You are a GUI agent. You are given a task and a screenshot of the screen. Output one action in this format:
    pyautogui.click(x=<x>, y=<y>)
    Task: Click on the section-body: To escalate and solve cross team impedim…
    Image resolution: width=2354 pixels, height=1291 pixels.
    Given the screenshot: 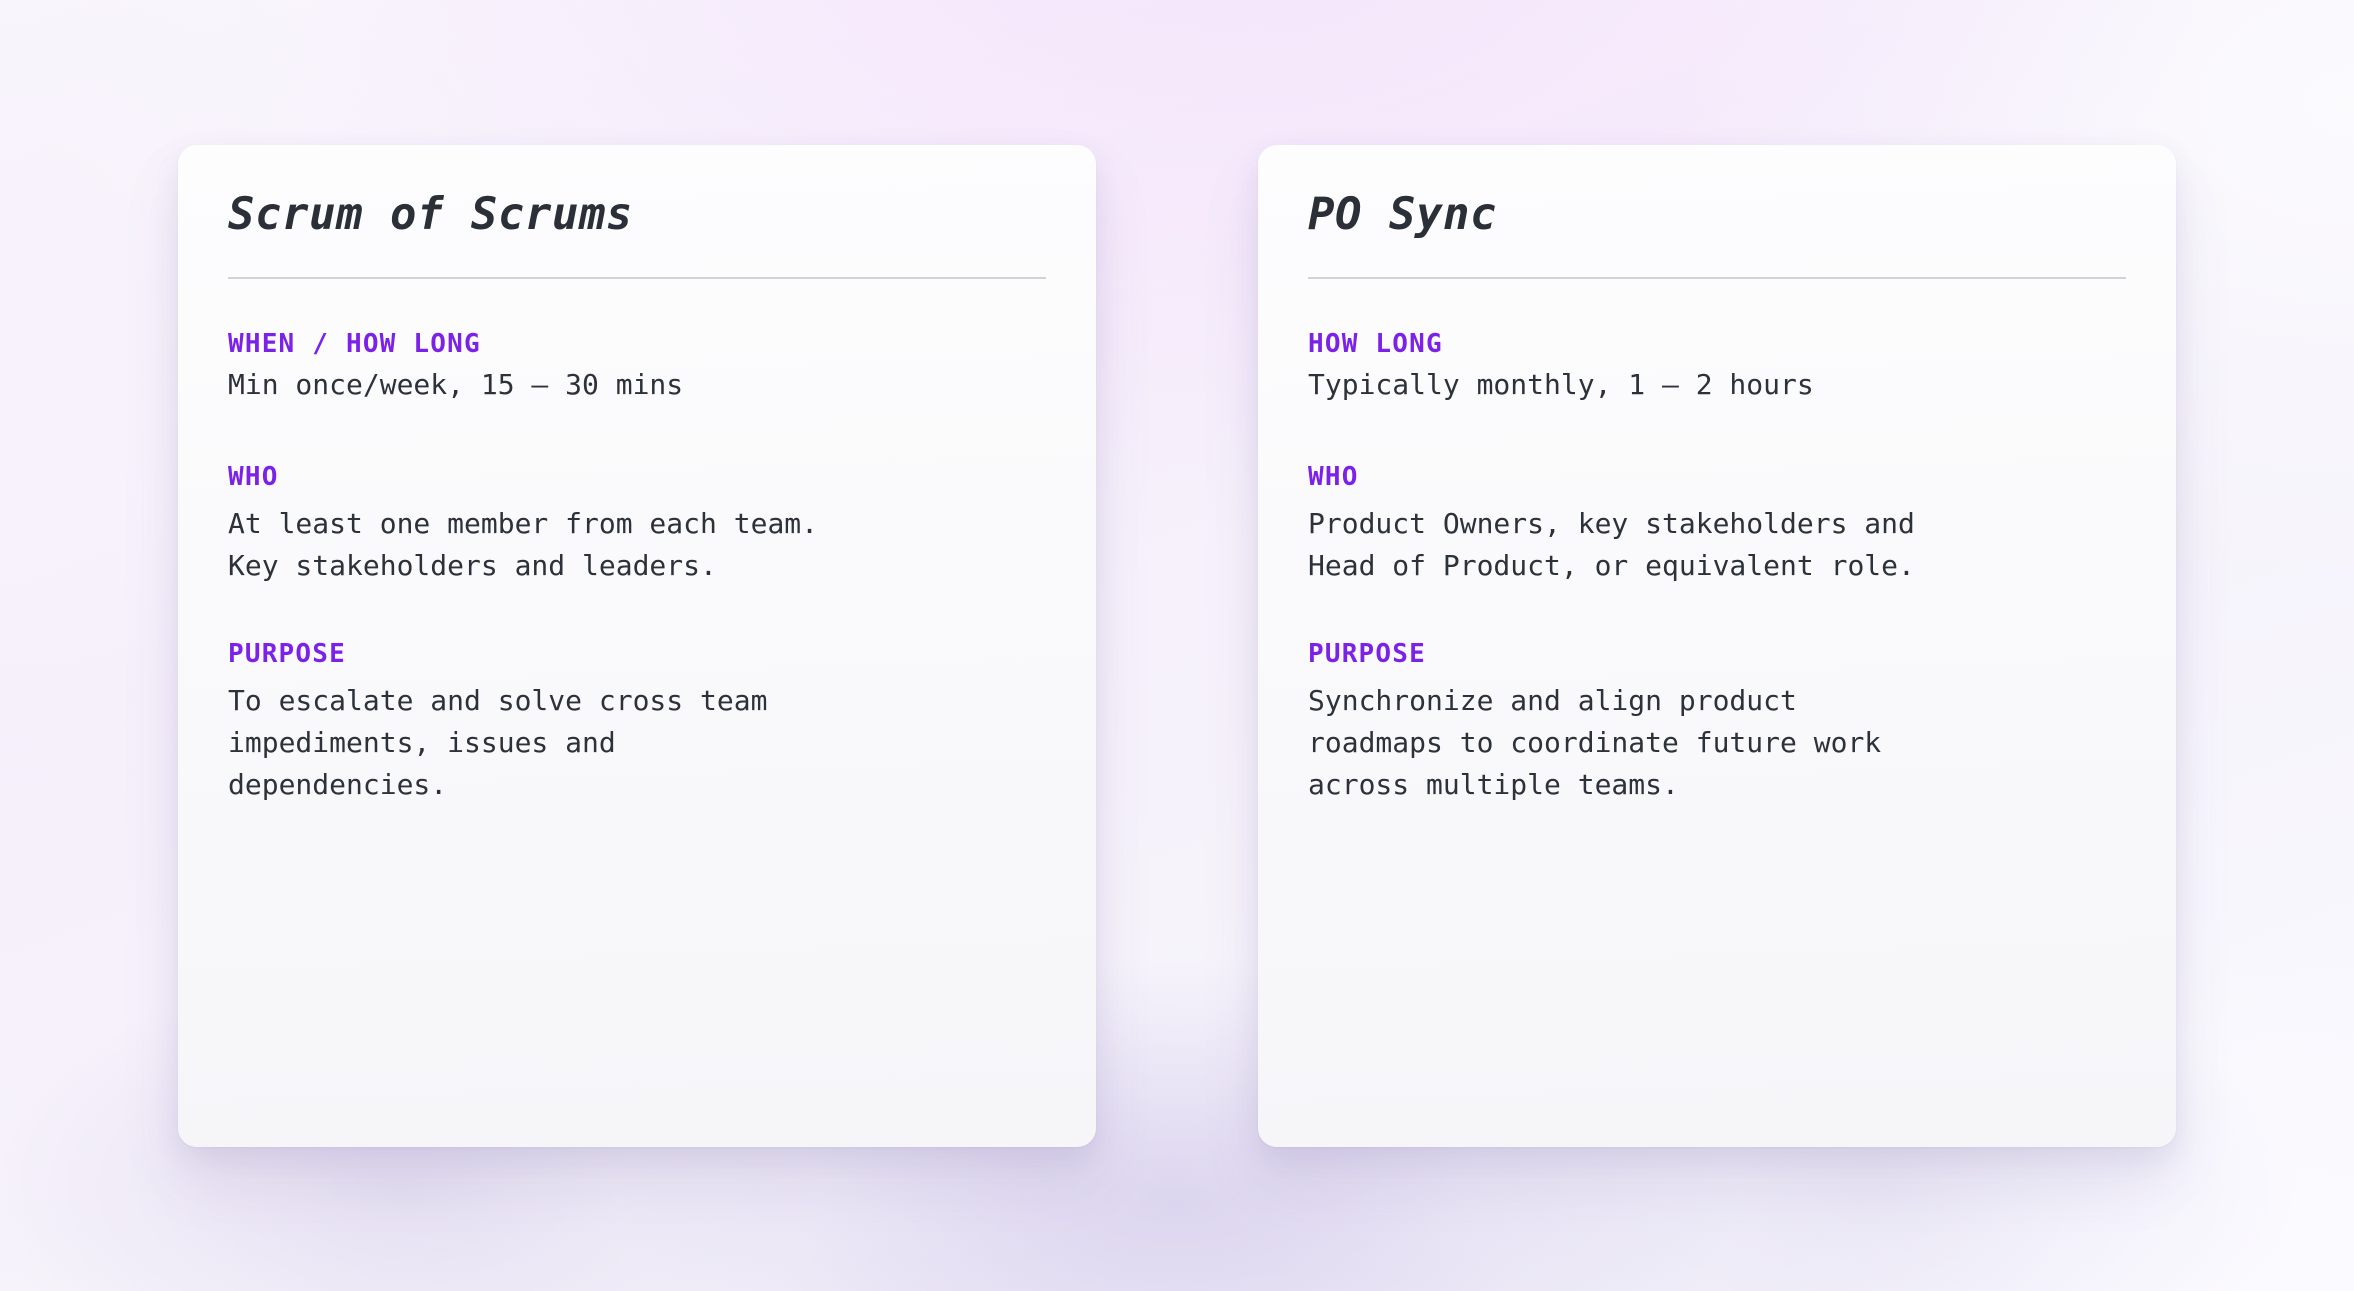 What is the action you would take?
    pyautogui.click(x=498, y=743)
    